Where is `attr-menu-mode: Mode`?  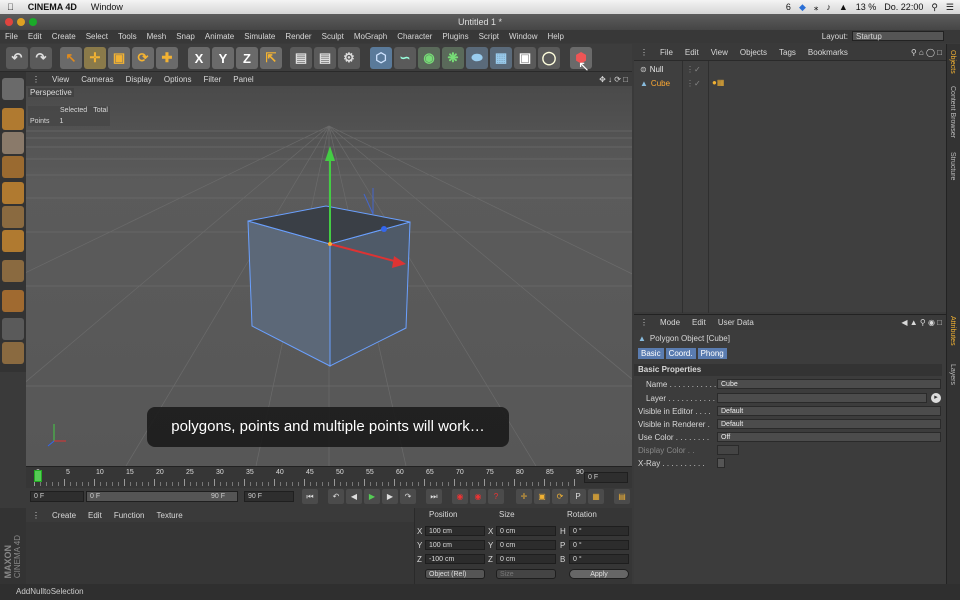
attr-menu-mode: Mode is located at coordinates (670, 322).